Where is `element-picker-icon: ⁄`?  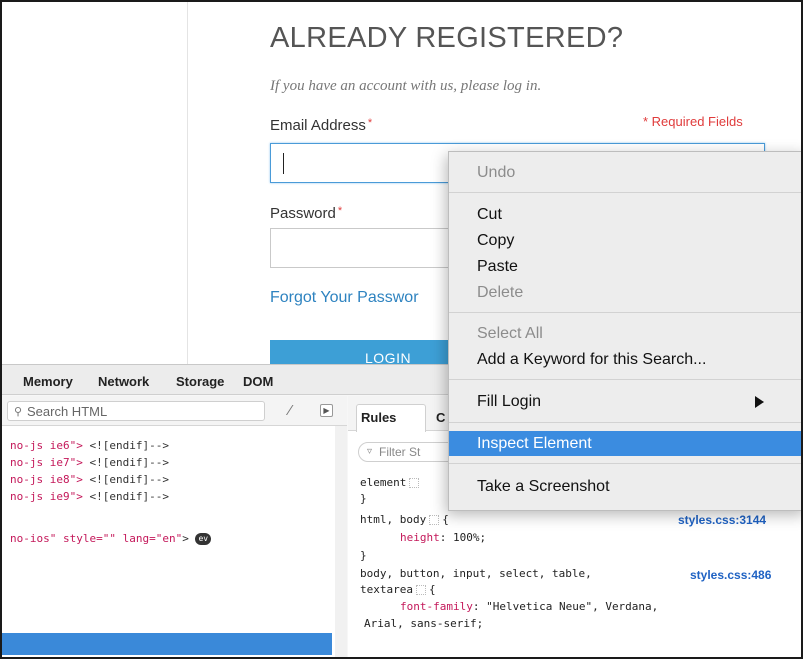 element-picker-icon: ⁄ is located at coordinates (290, 410).